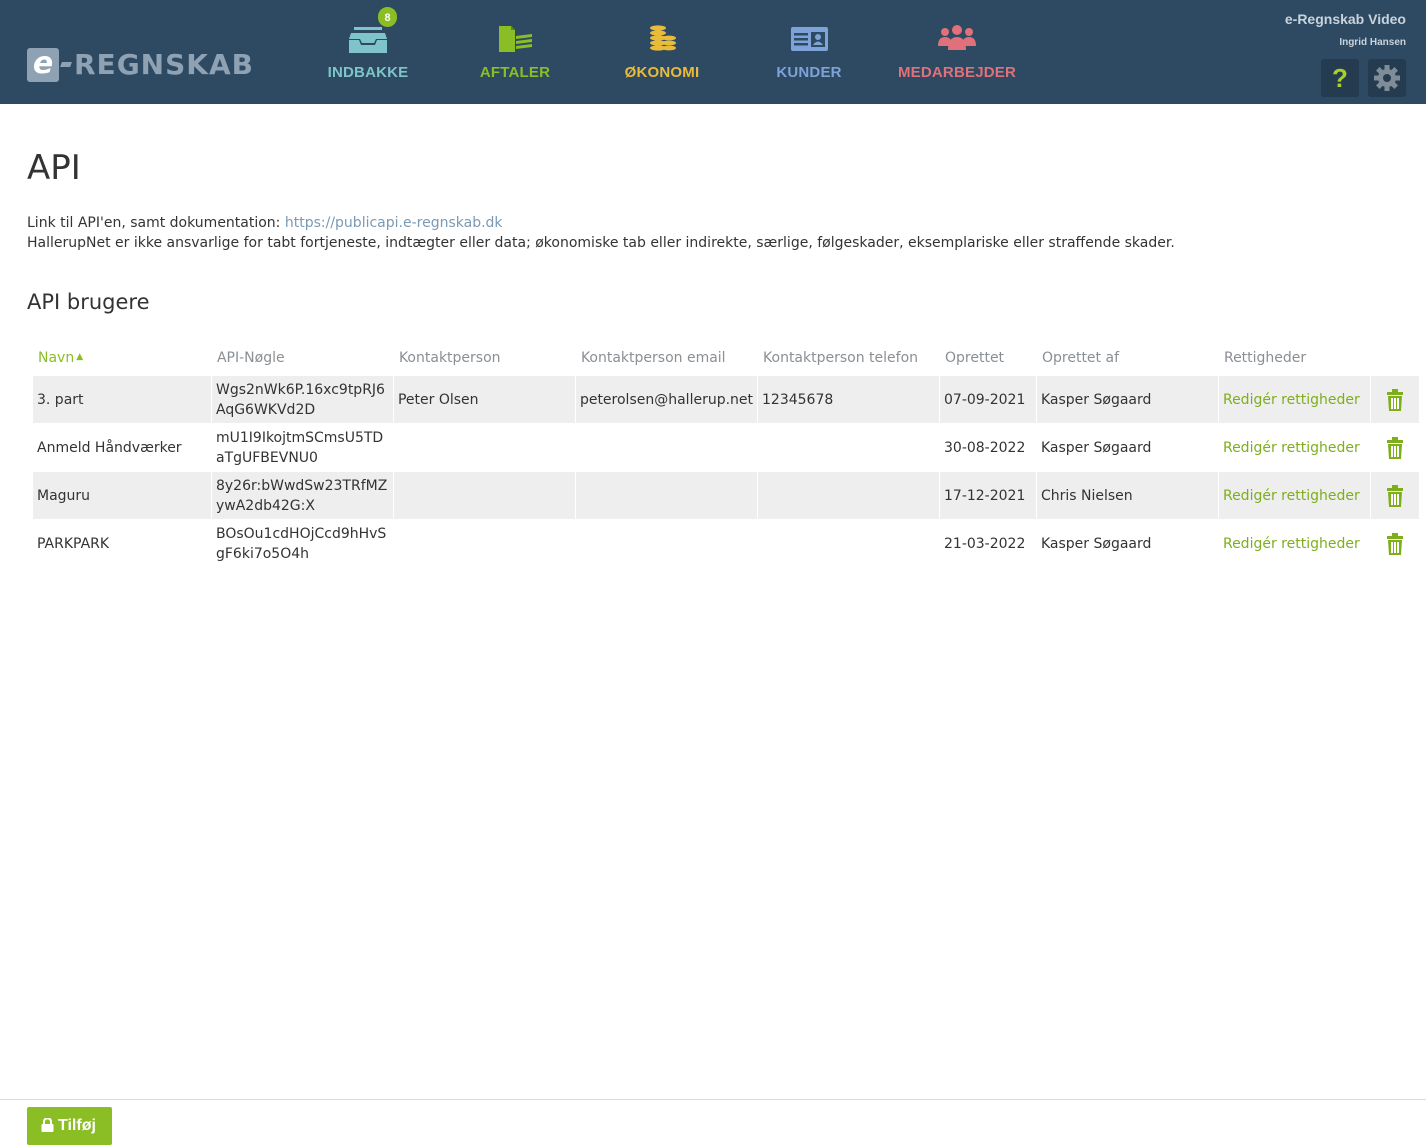 The image size is (1426, 1145). What do you see at coordinates (77, 1125) in the screenshot?
I see `add-button-label: Tilføj` at bounding box center [77, 1125].